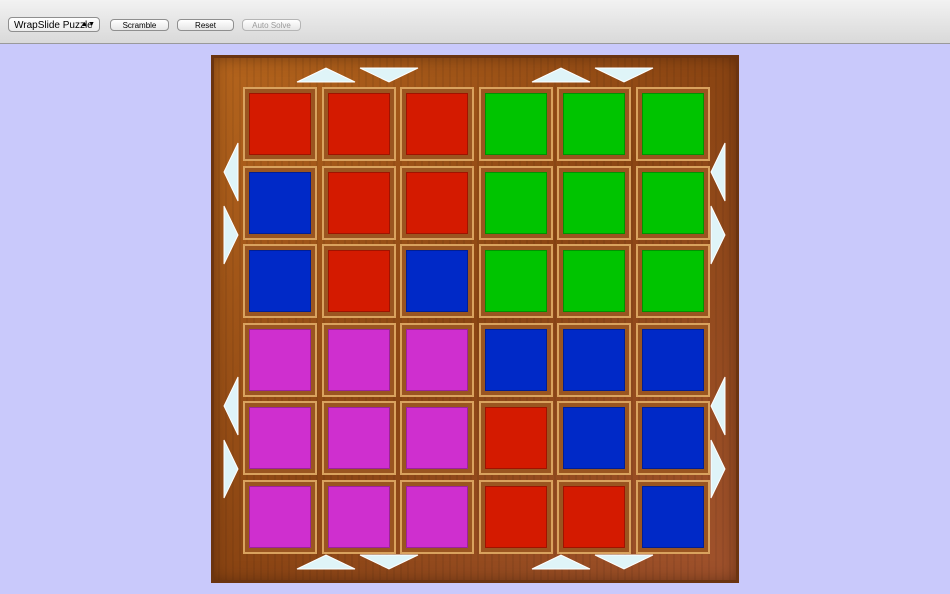  What do you see at coordinates (718, 469) in the screenshot?
I see `right-bottom-right-arrow-icon` at bounding box center [718, 469].